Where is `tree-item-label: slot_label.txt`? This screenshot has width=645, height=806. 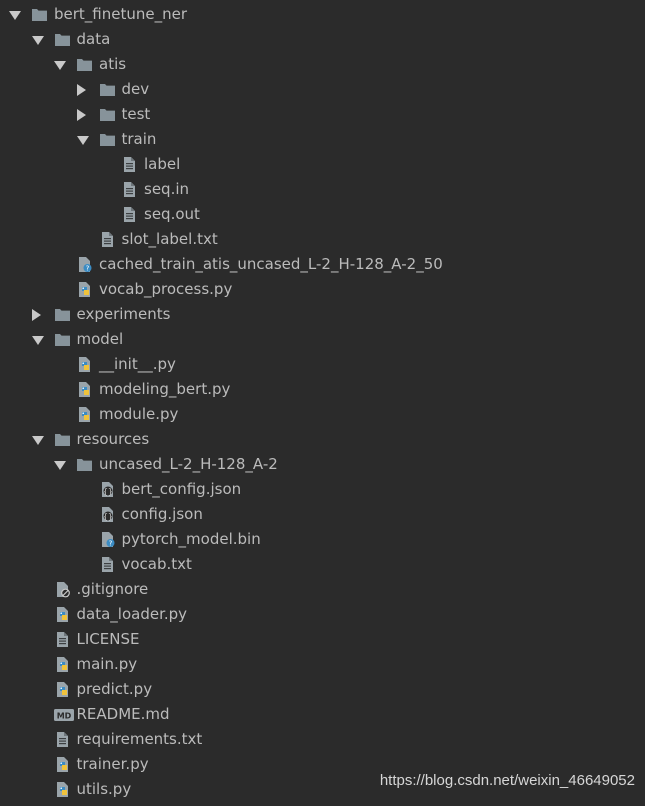
tree-item-label: slot_label.txt is located at coordinates (169, 239).